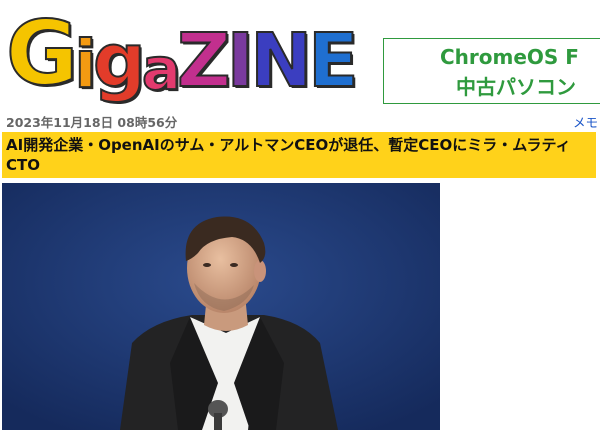 The width and height of the screenshot is (600, 441). What do you see at coordinates (204, 61) in the screenshot?
I see `logo-letter: Z` at bounding box center [204, 61].